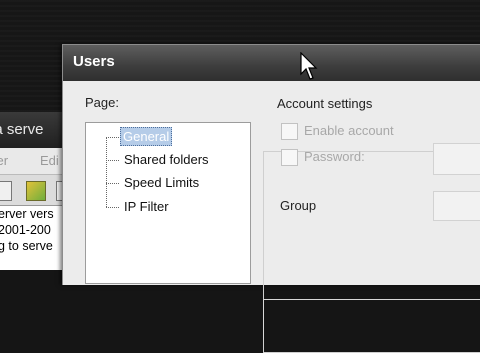  What do you see at coordinates (94, 61) in the screenshot?
I see `dialog-title: Users` at bounding box center [94, 61].